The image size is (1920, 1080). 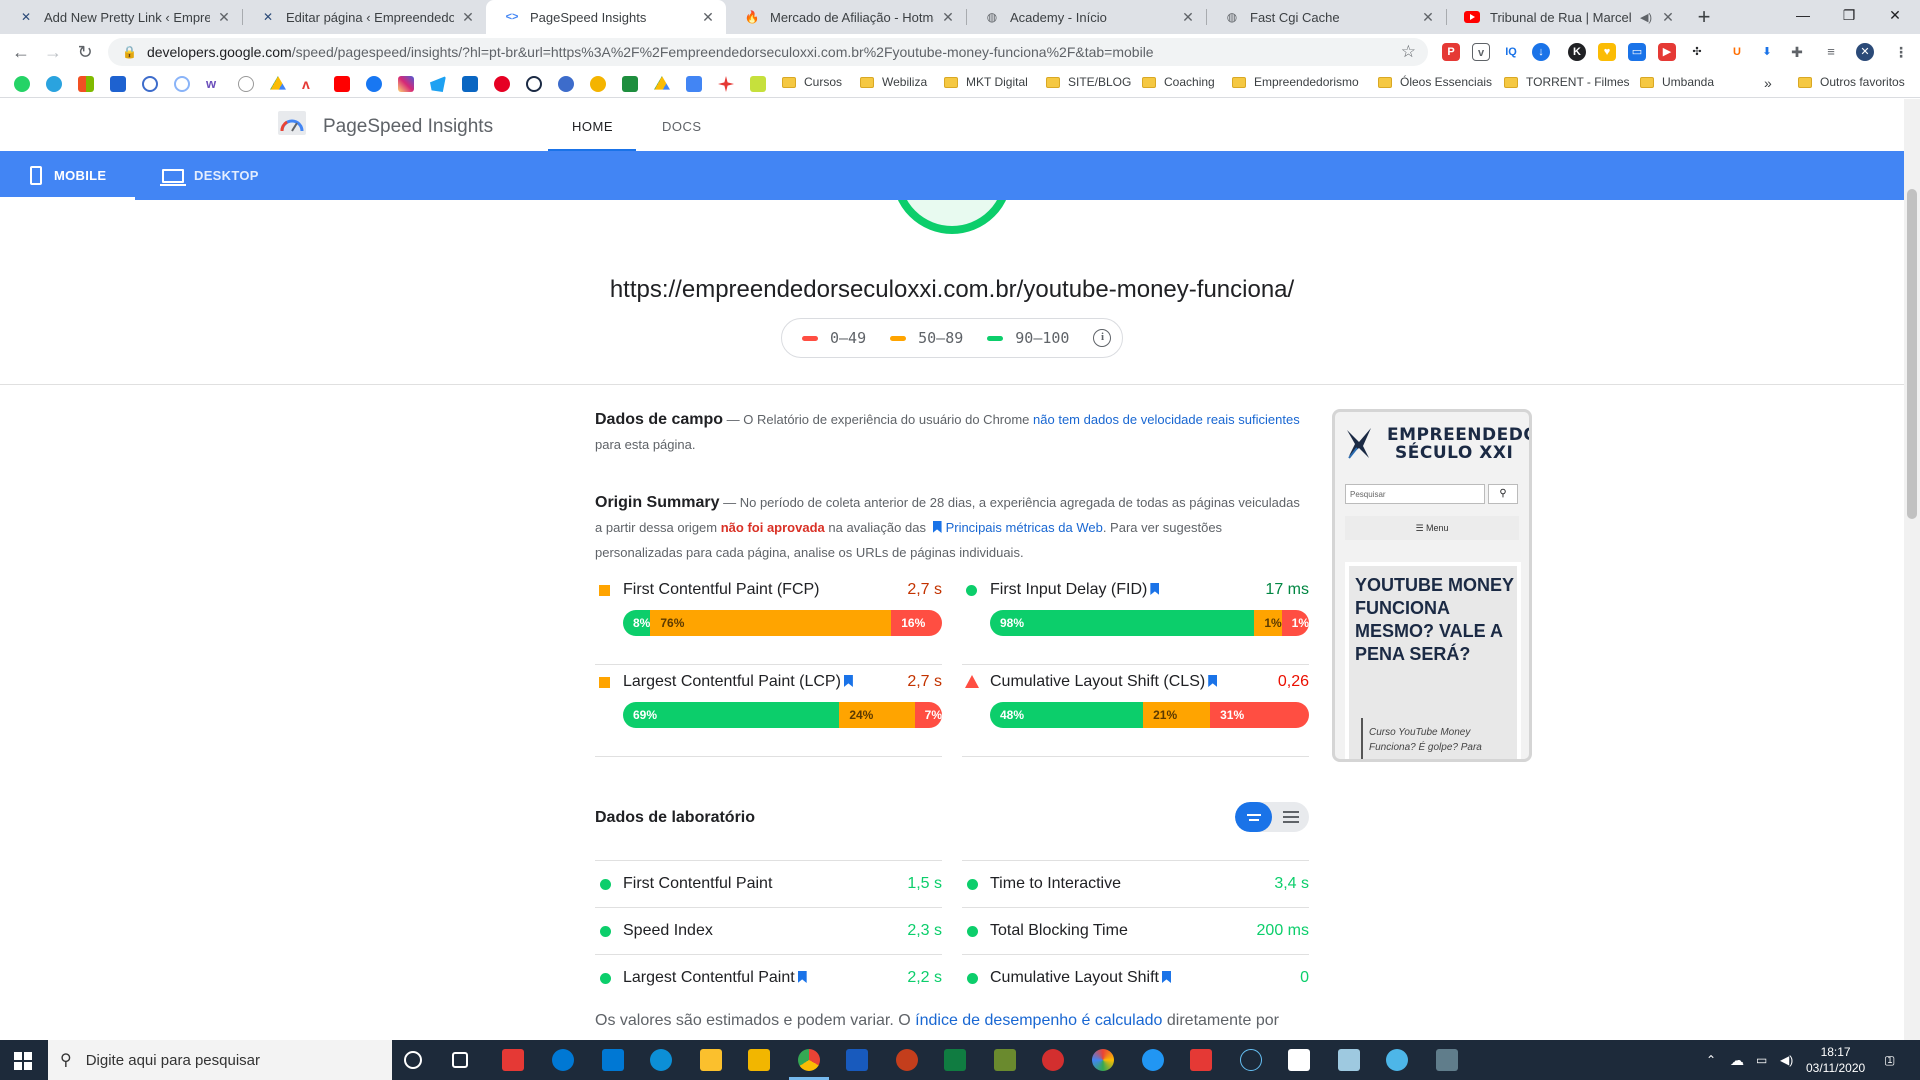 What do you see at coordinates (1088, 82) in the screenshot?
I see `bookmark-folder: SITE/BLOG` at bounding box center [1088, 82].